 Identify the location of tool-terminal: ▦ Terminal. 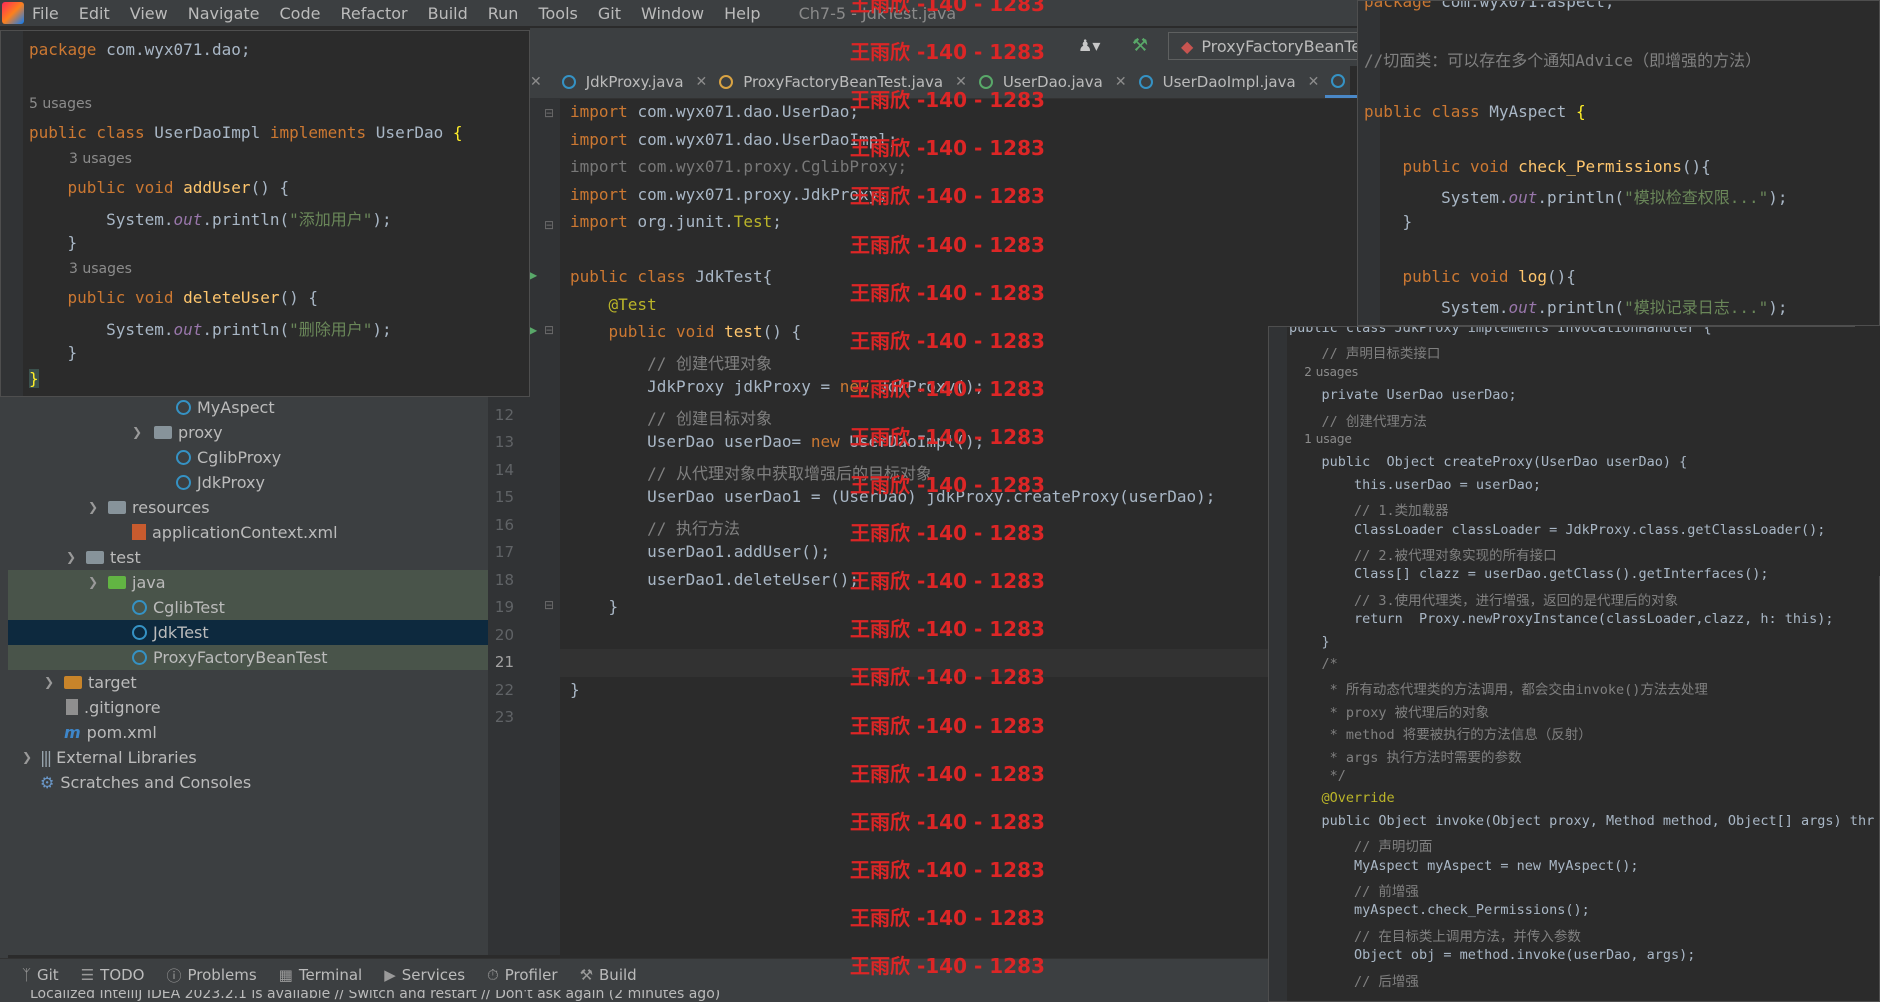
(321, 975).